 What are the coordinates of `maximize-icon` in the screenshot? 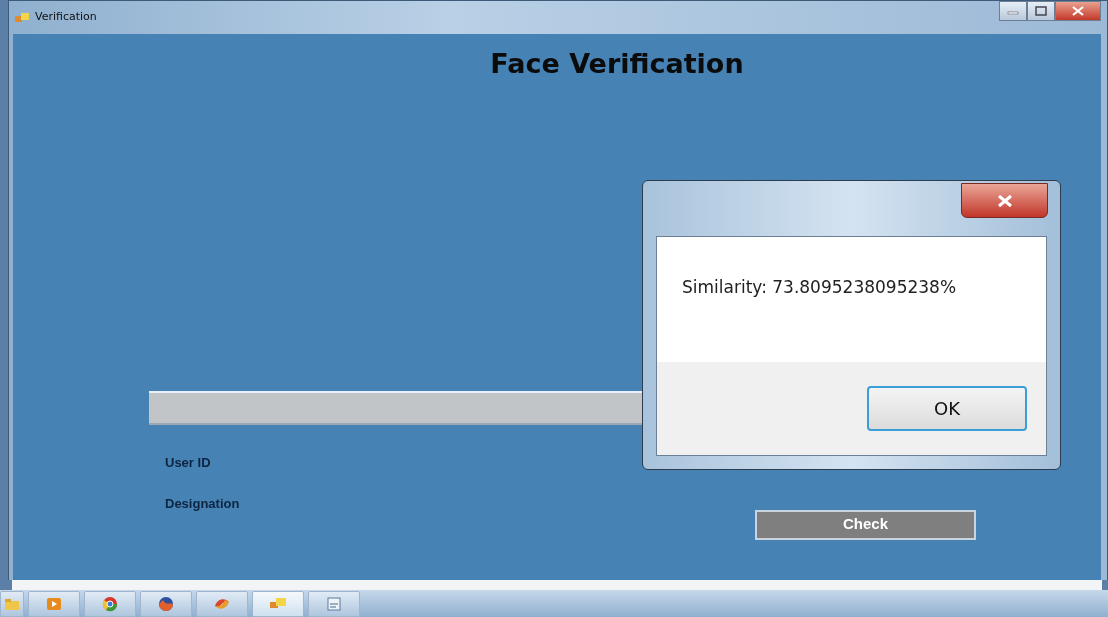 It's located at (1041, 11).